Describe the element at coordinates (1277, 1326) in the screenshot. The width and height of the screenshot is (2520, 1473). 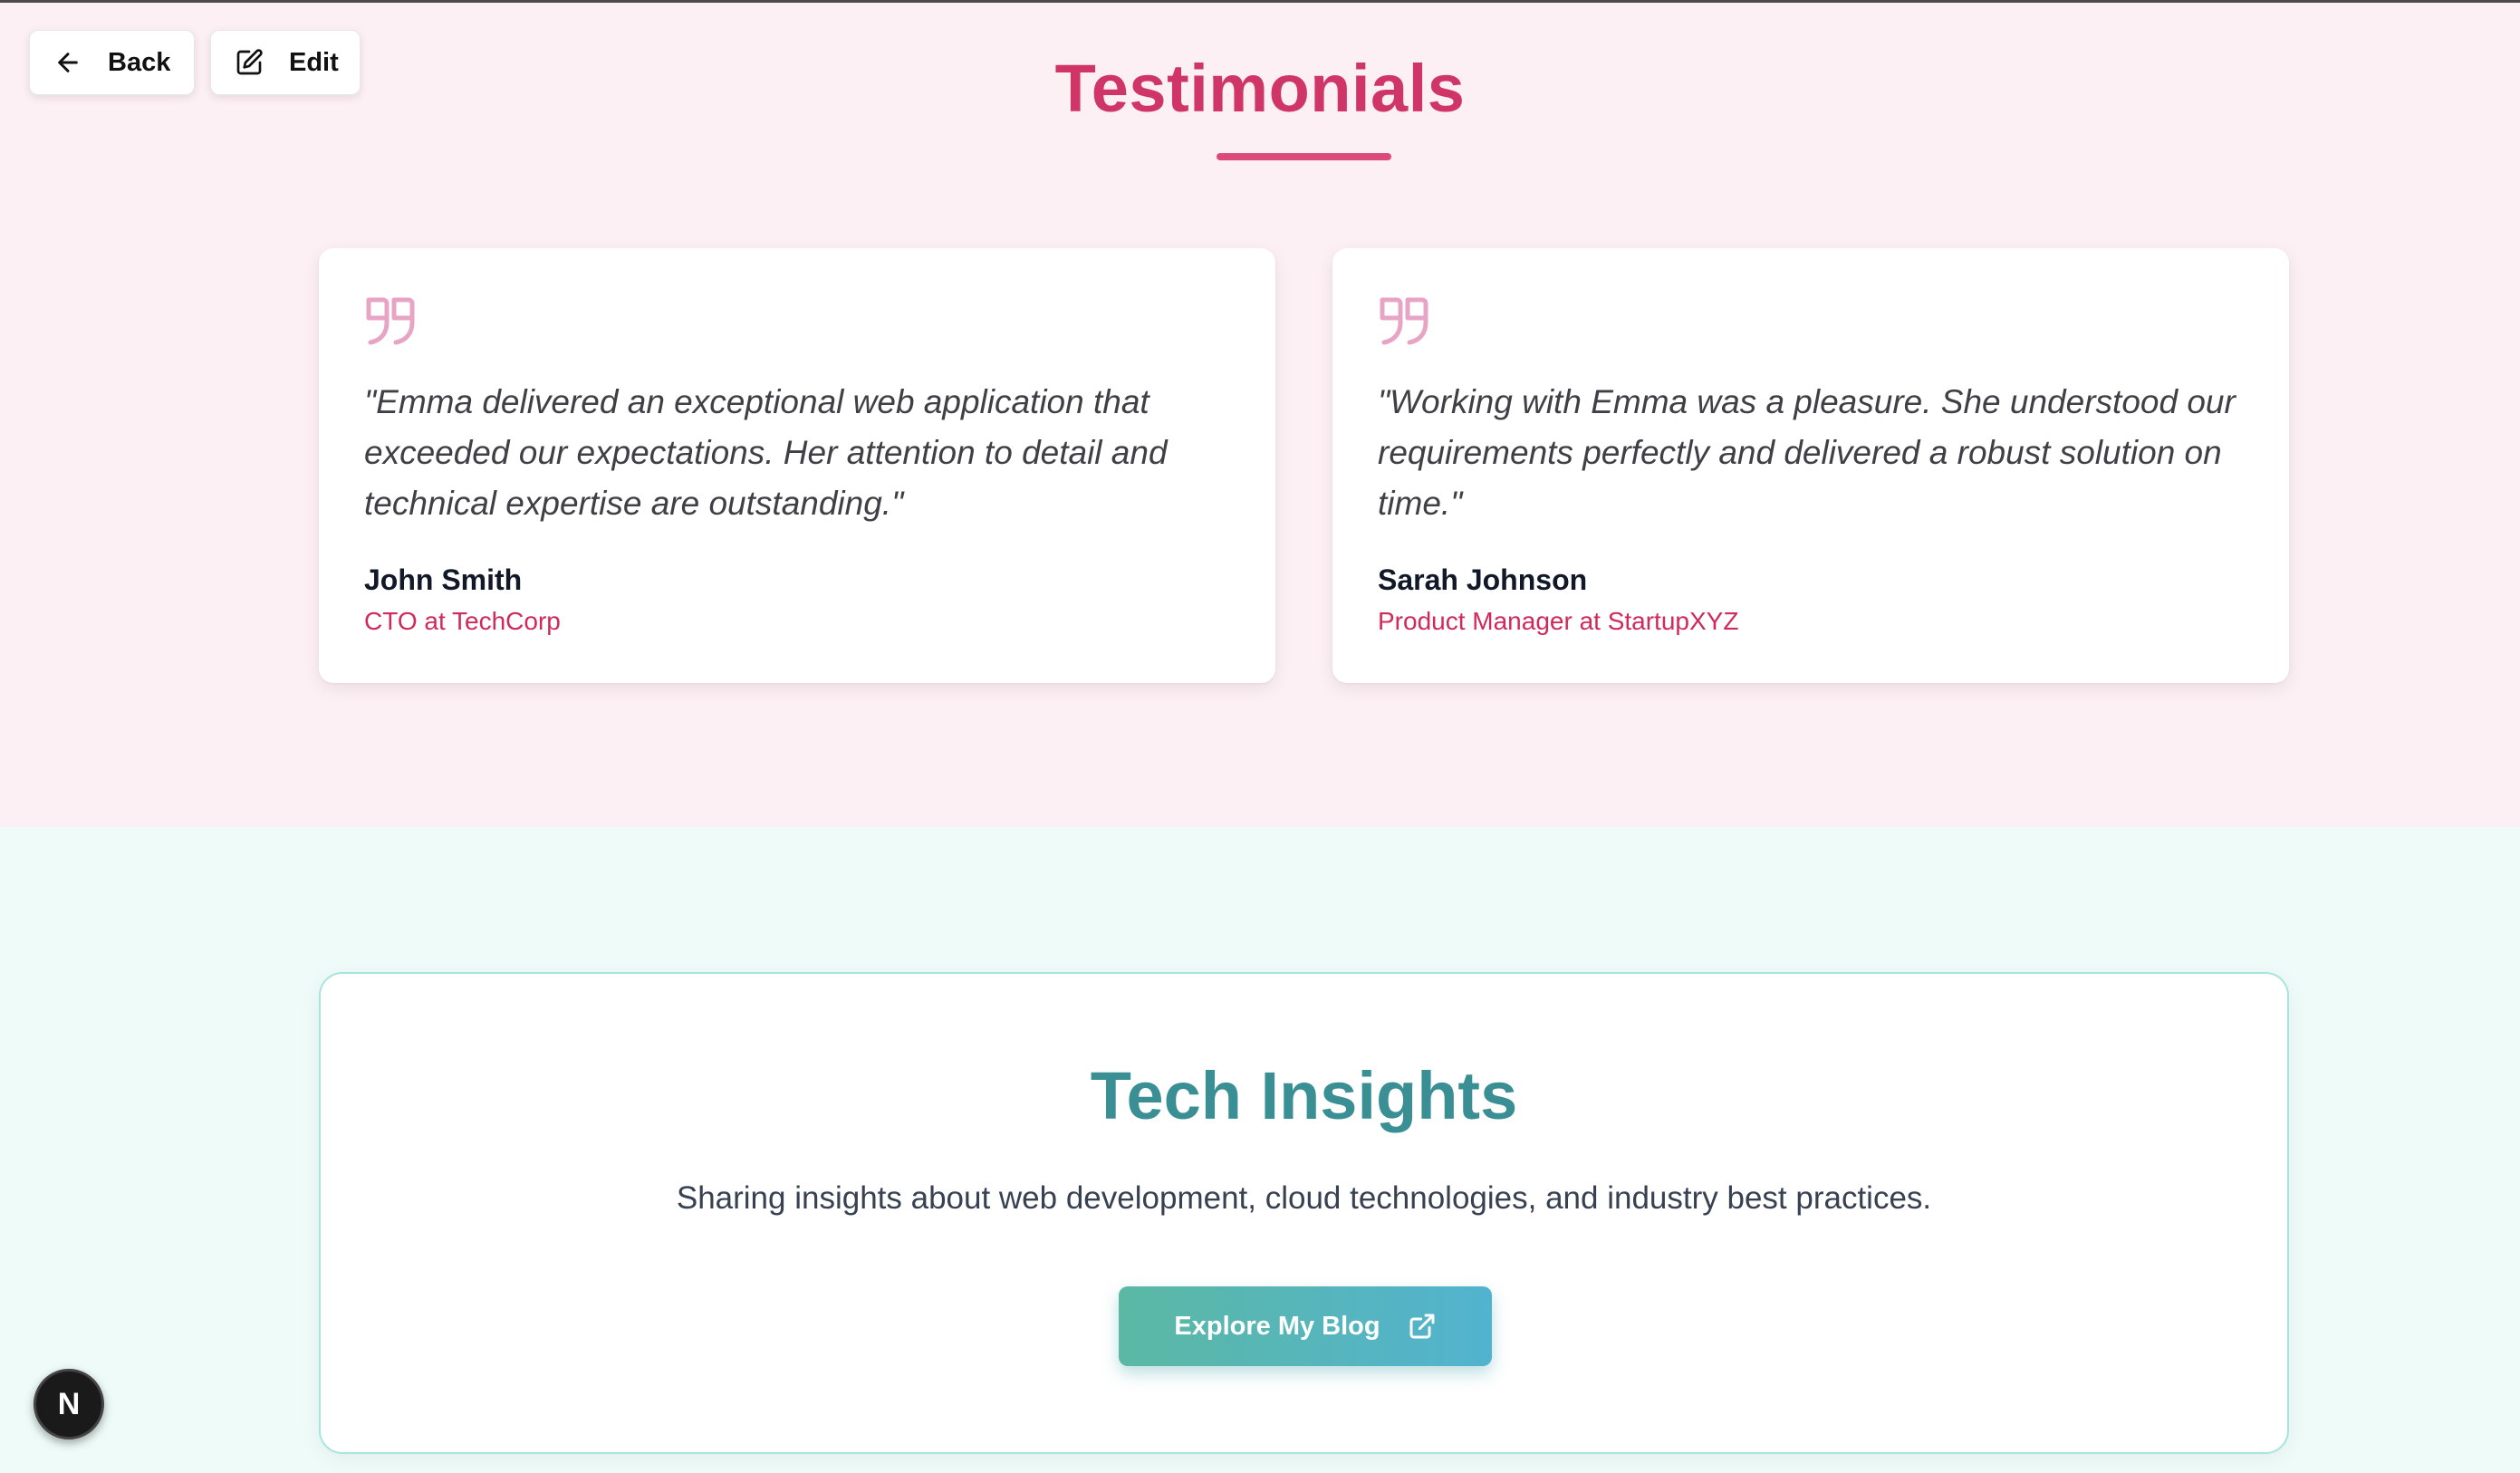
I see `explore-blog-button-label: Explore My Blog` at that location.